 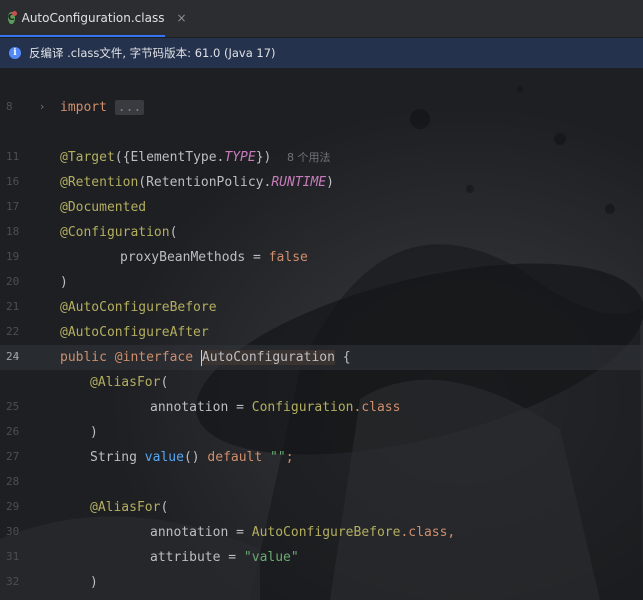 I want to click on tab-autoconfiguration-class: C AutoConfiguration.class ×, so click(x=93, y=18).